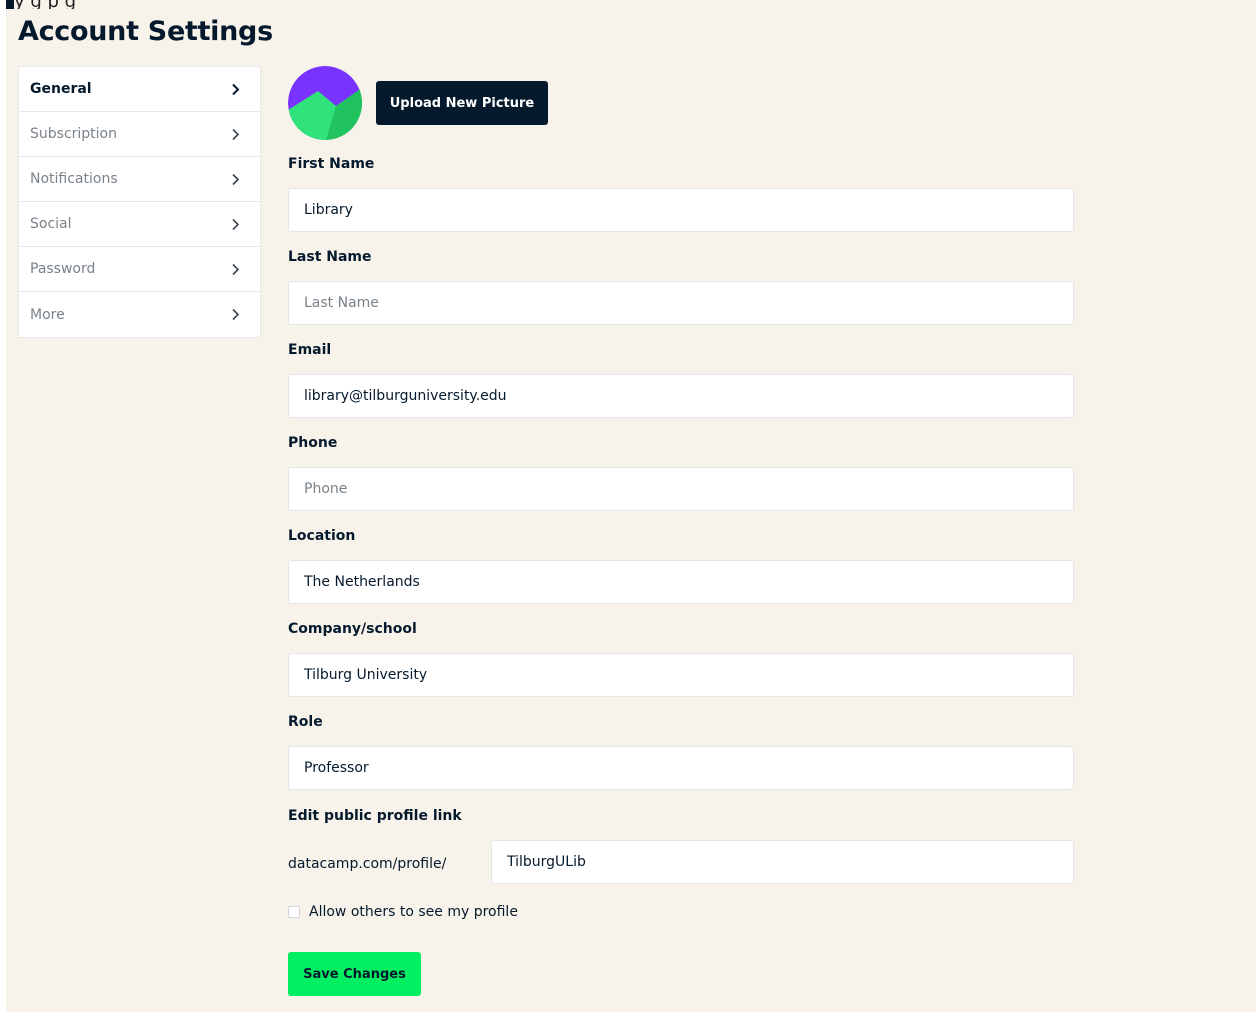  I want to click on location-field, so click(681, 582).